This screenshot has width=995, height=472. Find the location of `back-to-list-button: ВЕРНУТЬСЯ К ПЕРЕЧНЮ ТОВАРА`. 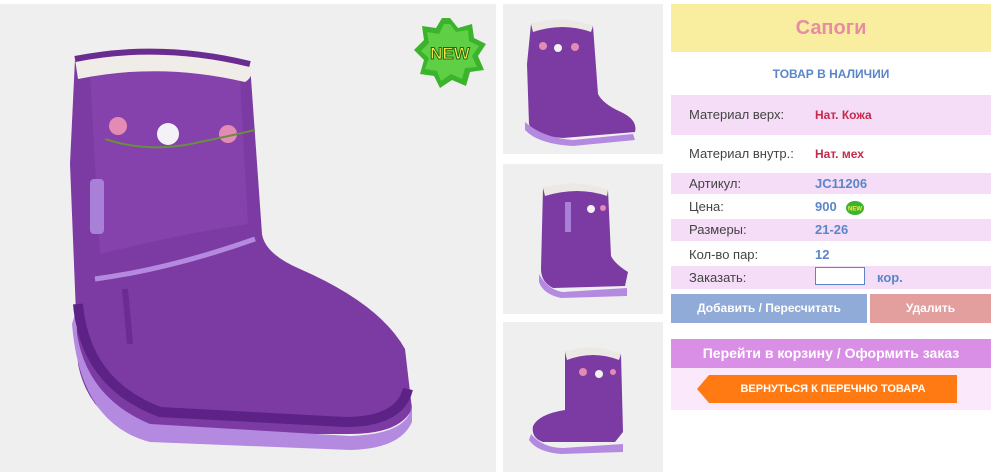

back-to-list-button: ВЕРНУТЬСЯ К ПЕРЕЧНЮ ТОВАРА is located at coordinates (827, 389).